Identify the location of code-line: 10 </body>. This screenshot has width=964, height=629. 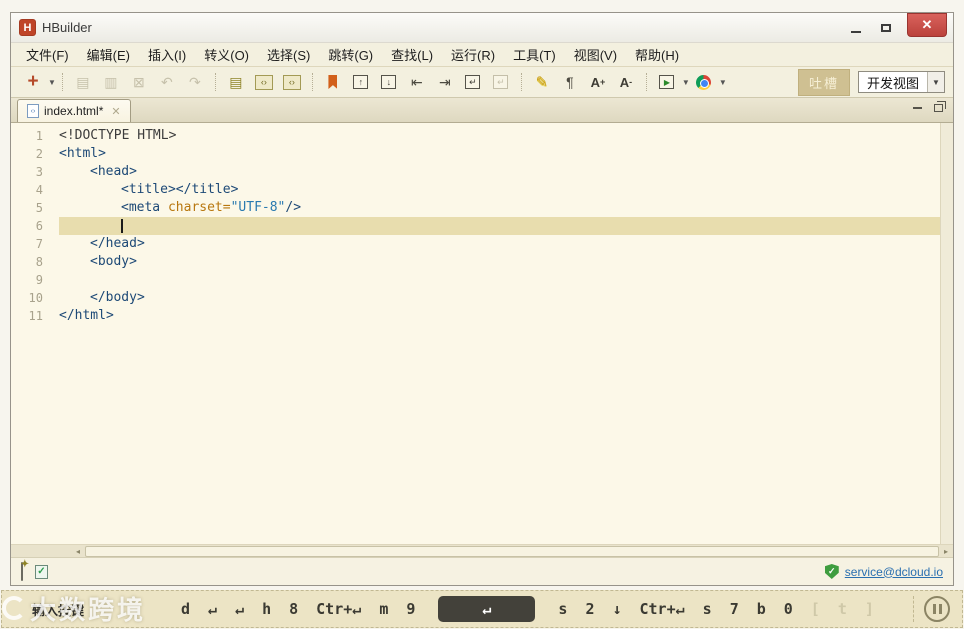
(475, 298).